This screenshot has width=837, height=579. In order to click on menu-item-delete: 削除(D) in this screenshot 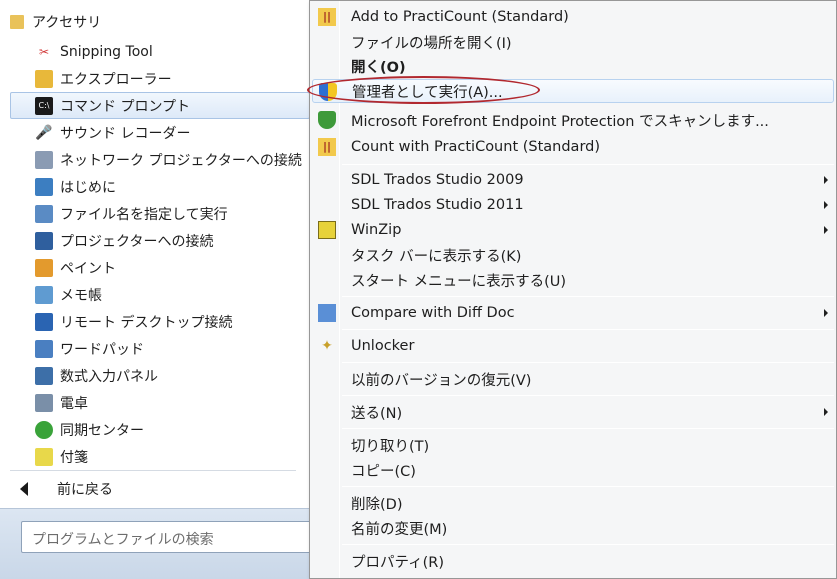, I will do `click(573, 503)`.